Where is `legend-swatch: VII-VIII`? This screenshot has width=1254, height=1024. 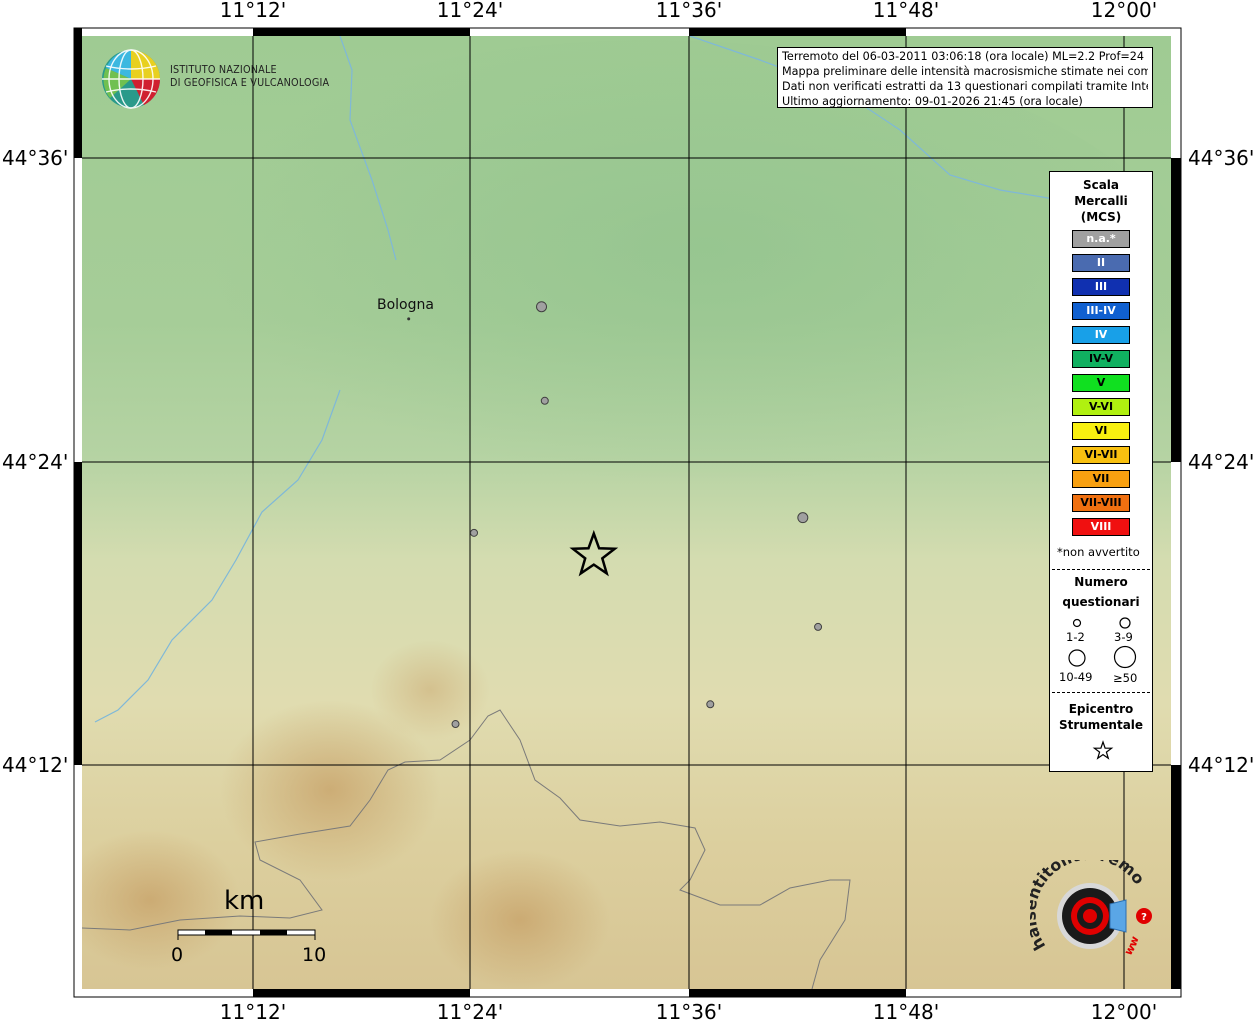 legend-swatch: VII-VIII is located at coordinates (1101, 503).